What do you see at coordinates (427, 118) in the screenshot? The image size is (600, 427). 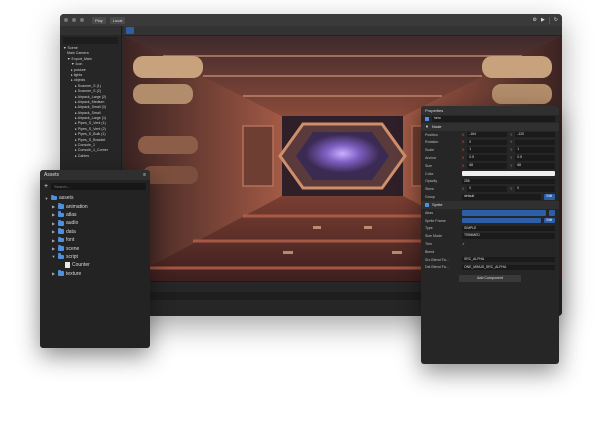 I see `node-active-checkbox` at bounding box center [427, 118].